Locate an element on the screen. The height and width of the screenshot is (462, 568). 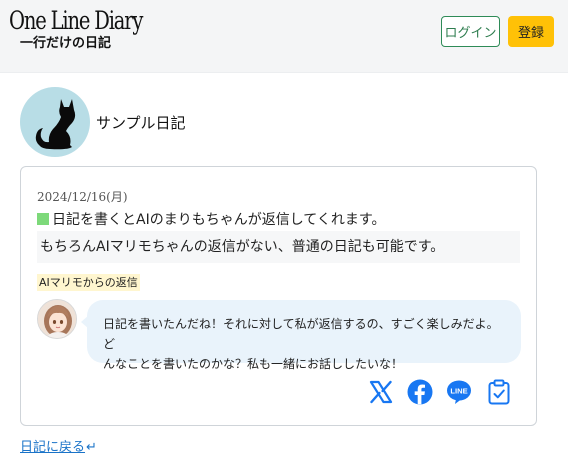
copy-to-clipboard-button is located at coordinates (499, 392).